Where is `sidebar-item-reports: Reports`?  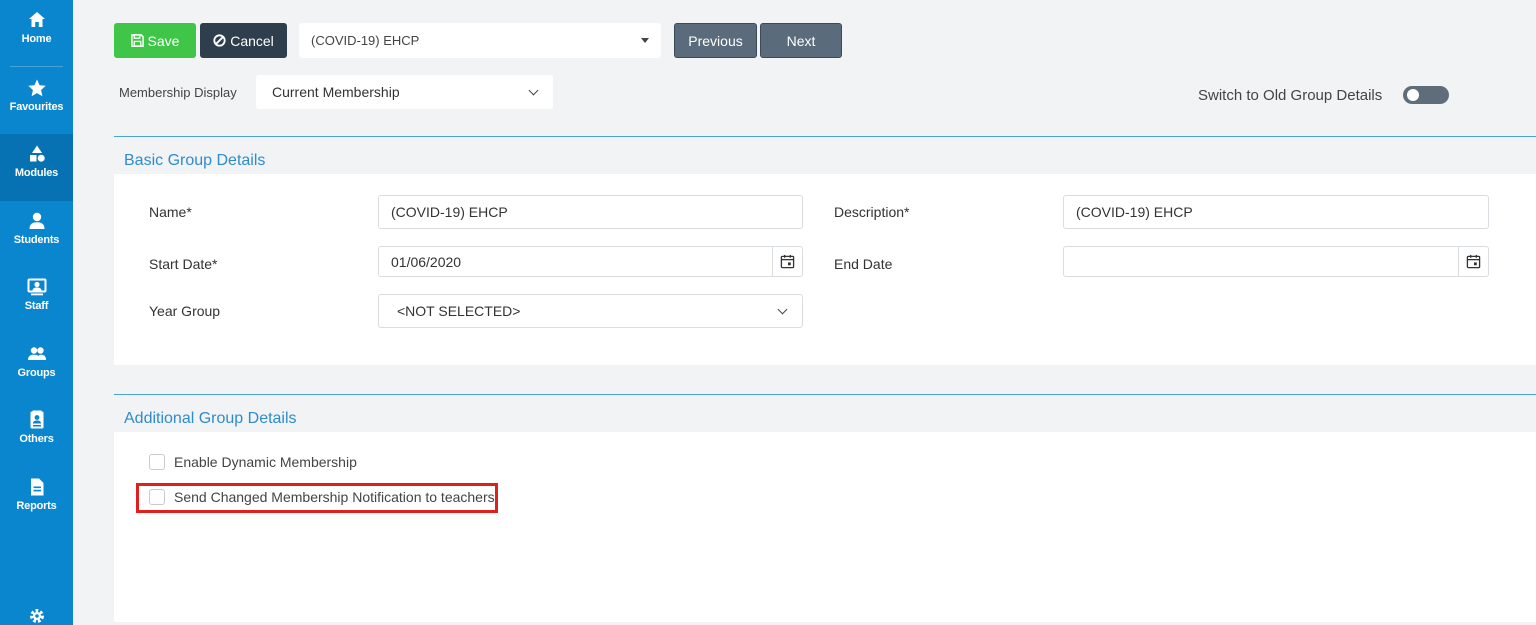 sidebar-item-reports: Reports is located at coordinates (36, 501).